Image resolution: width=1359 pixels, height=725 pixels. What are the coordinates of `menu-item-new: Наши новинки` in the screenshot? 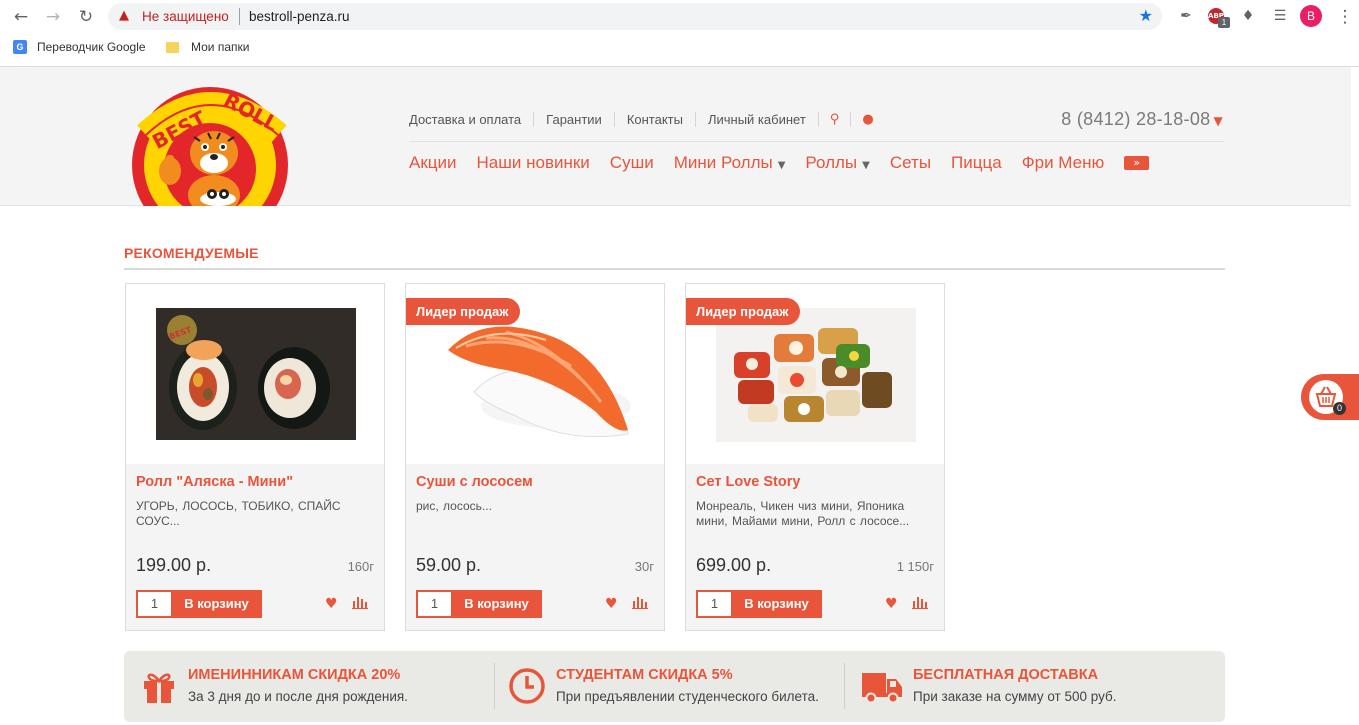 It's located at (533, 163).